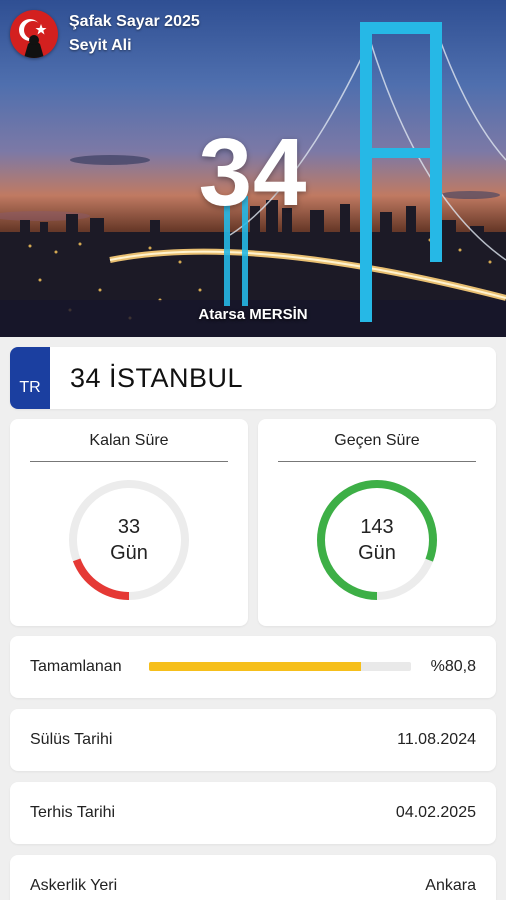 The height and width of the screenshot is (900, 506). What do you see at coordinates (129, 440) in the screenshot?
I see `remaining-time-title: Kalan Süre` at bounding box center [129, 440].